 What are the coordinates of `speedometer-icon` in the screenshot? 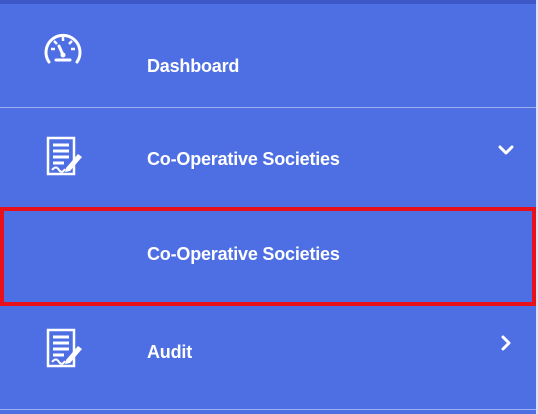 It's located at (63, 48).